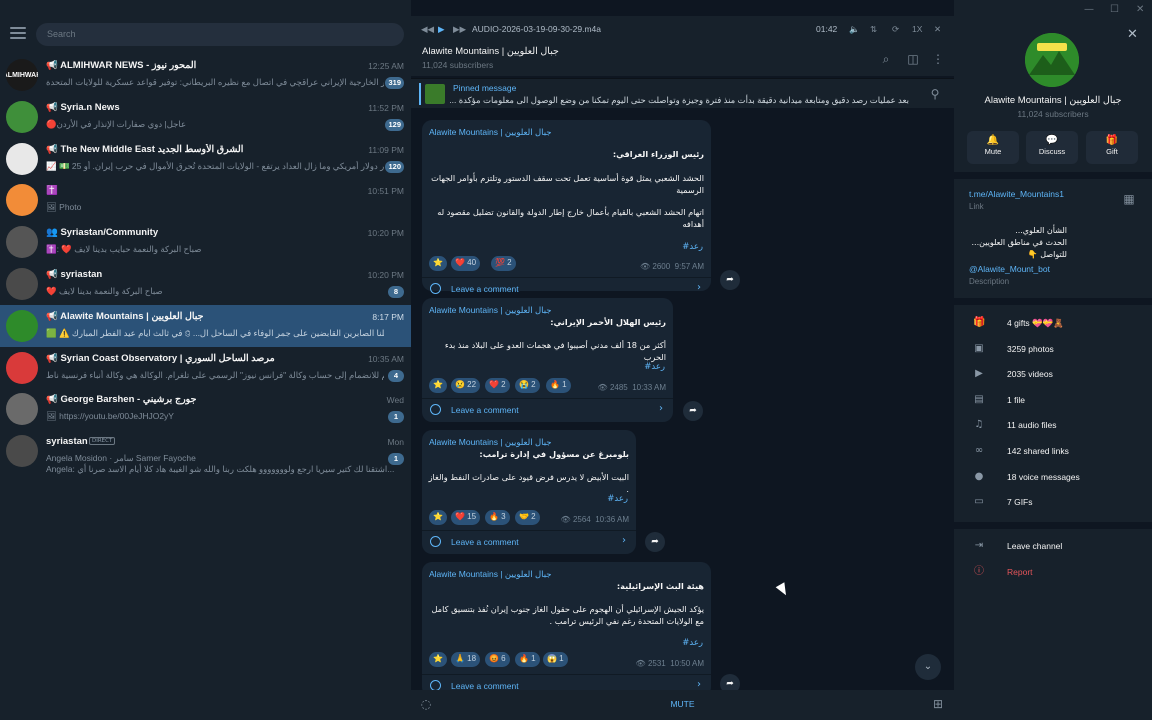 This screenshot has width=1152, height=720. What do you see at coordinates (395, 442) in the screenshot?
I see `chat-time: Mon` at bounding box center [395, 442].